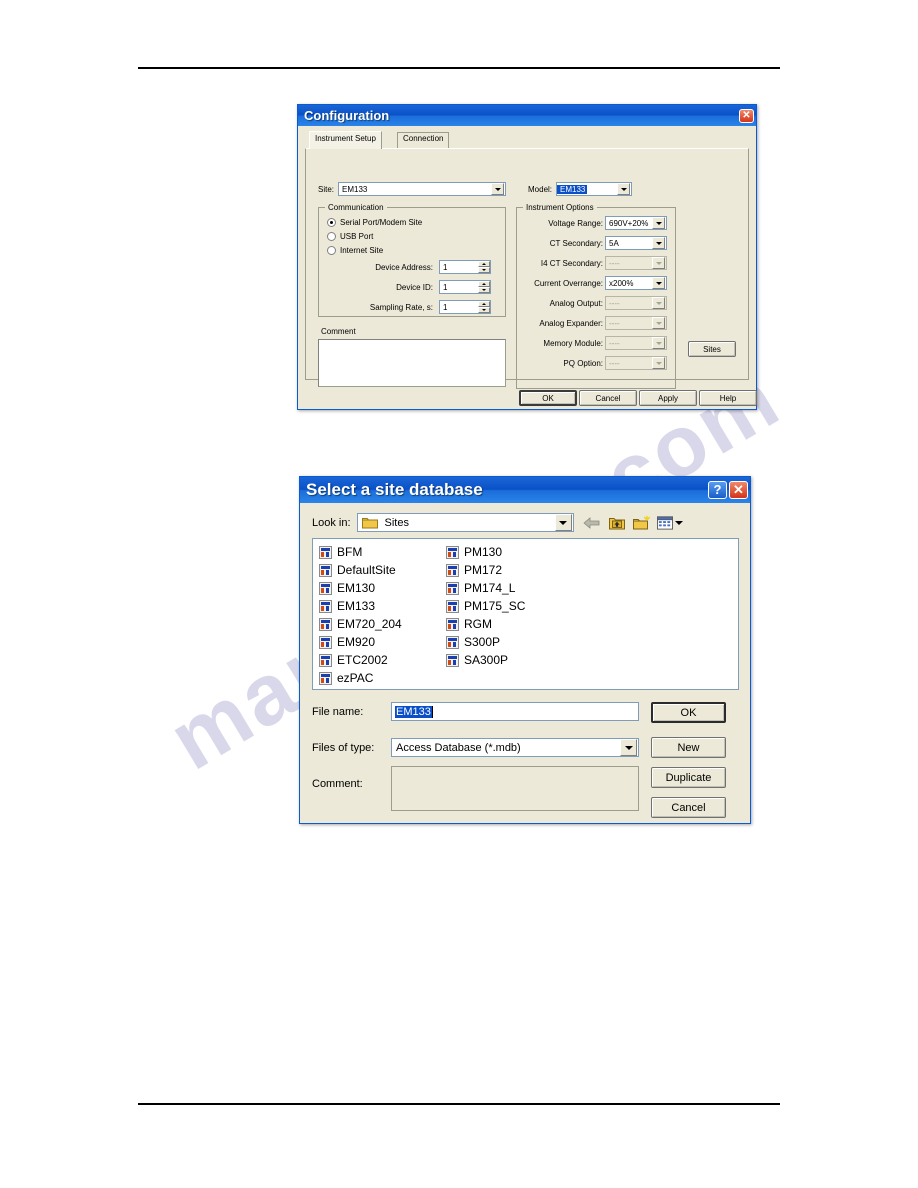 This screenshot has height=1188, width=918. I want to click on pq-option-combo: ----, so click(636, 363).